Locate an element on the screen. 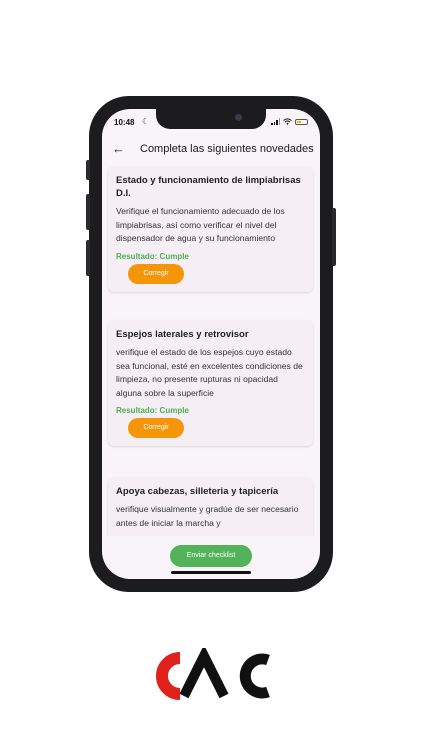 Image resolution: width=422 pixels, height=750 pixels. signal-icon is located at coordinates (275, 121).